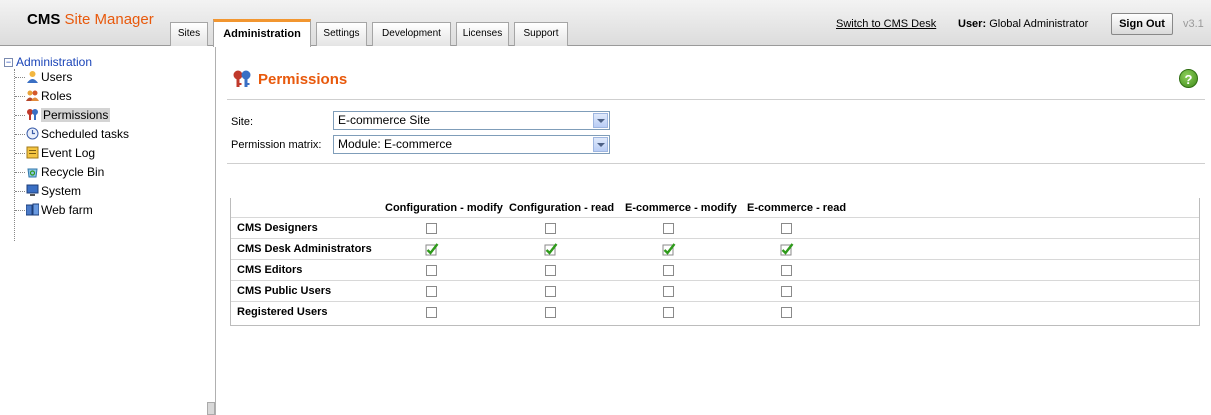 Image resolution: width=1211 pixels, height=415 pixels. Describe the element at coordinates (32, 95) in the screenshot. I see `roles-icon` at that location.